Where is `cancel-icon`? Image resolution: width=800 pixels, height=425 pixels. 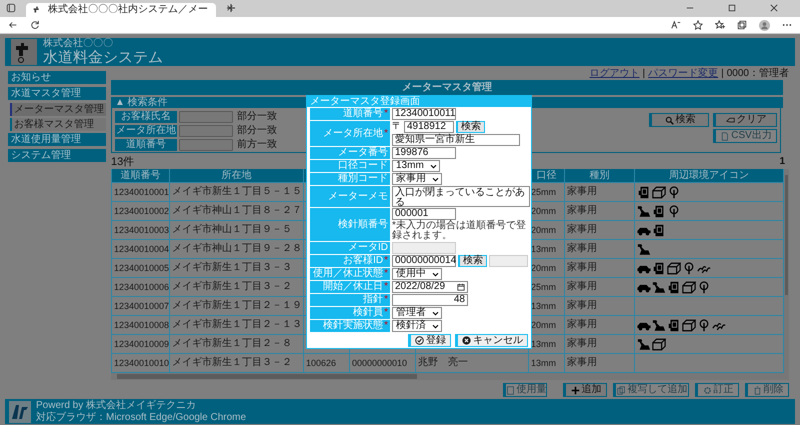
cancel-icon is located at coordinates (466, 340).